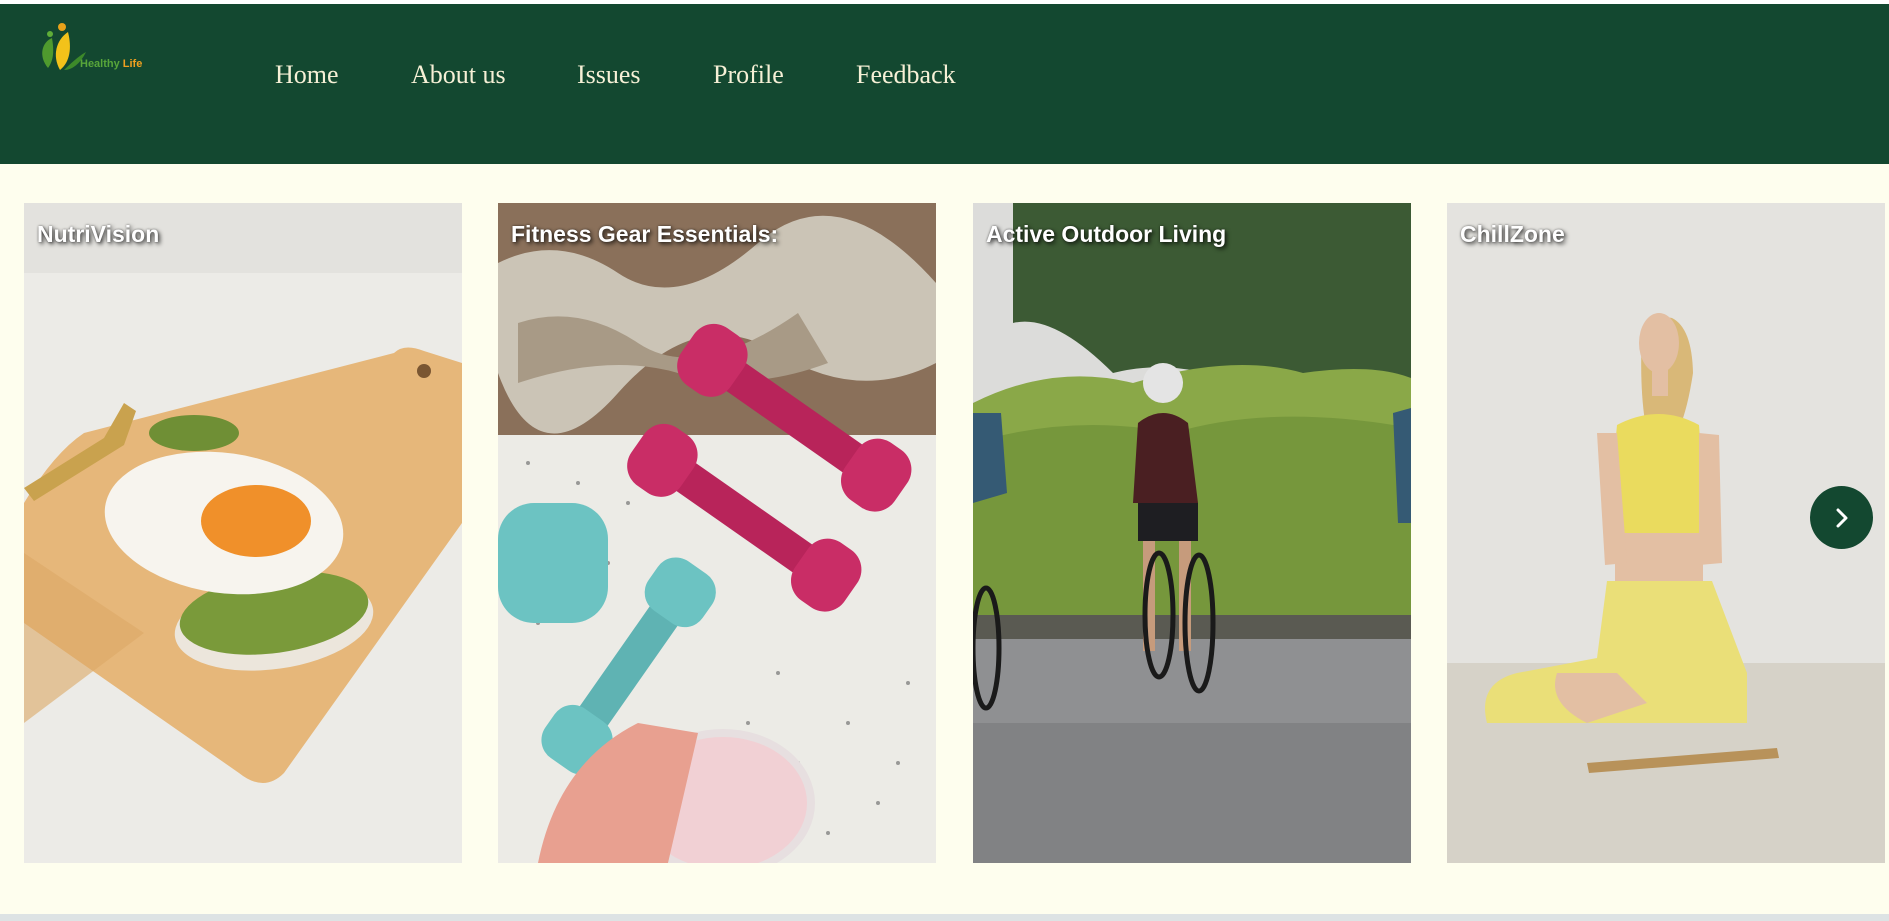  What do you see at coordinates (944, 917) in the screenshot?
I see `page-bottom-edge` at bounding box center [944, 917].